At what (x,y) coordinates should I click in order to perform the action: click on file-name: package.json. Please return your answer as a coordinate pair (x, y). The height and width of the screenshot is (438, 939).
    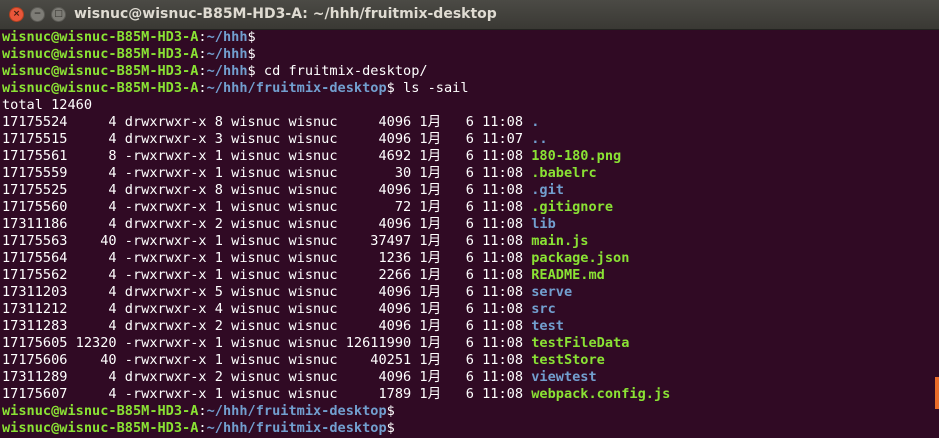
    Looking at the image, I should click on (580, 258).